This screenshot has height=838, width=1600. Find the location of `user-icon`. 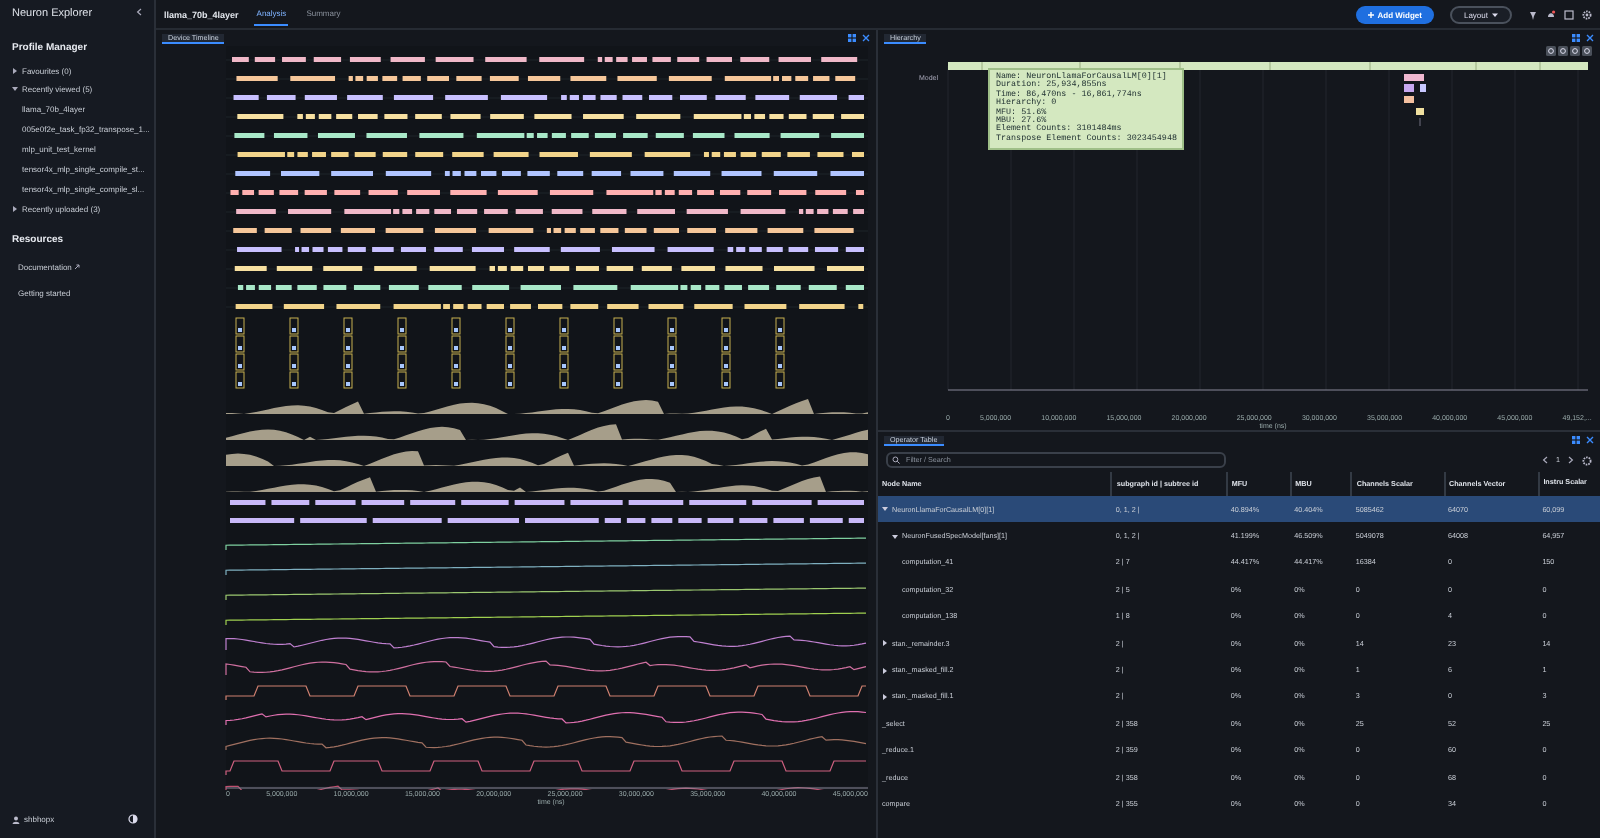

user-icon is located at coordinates (16, 819).